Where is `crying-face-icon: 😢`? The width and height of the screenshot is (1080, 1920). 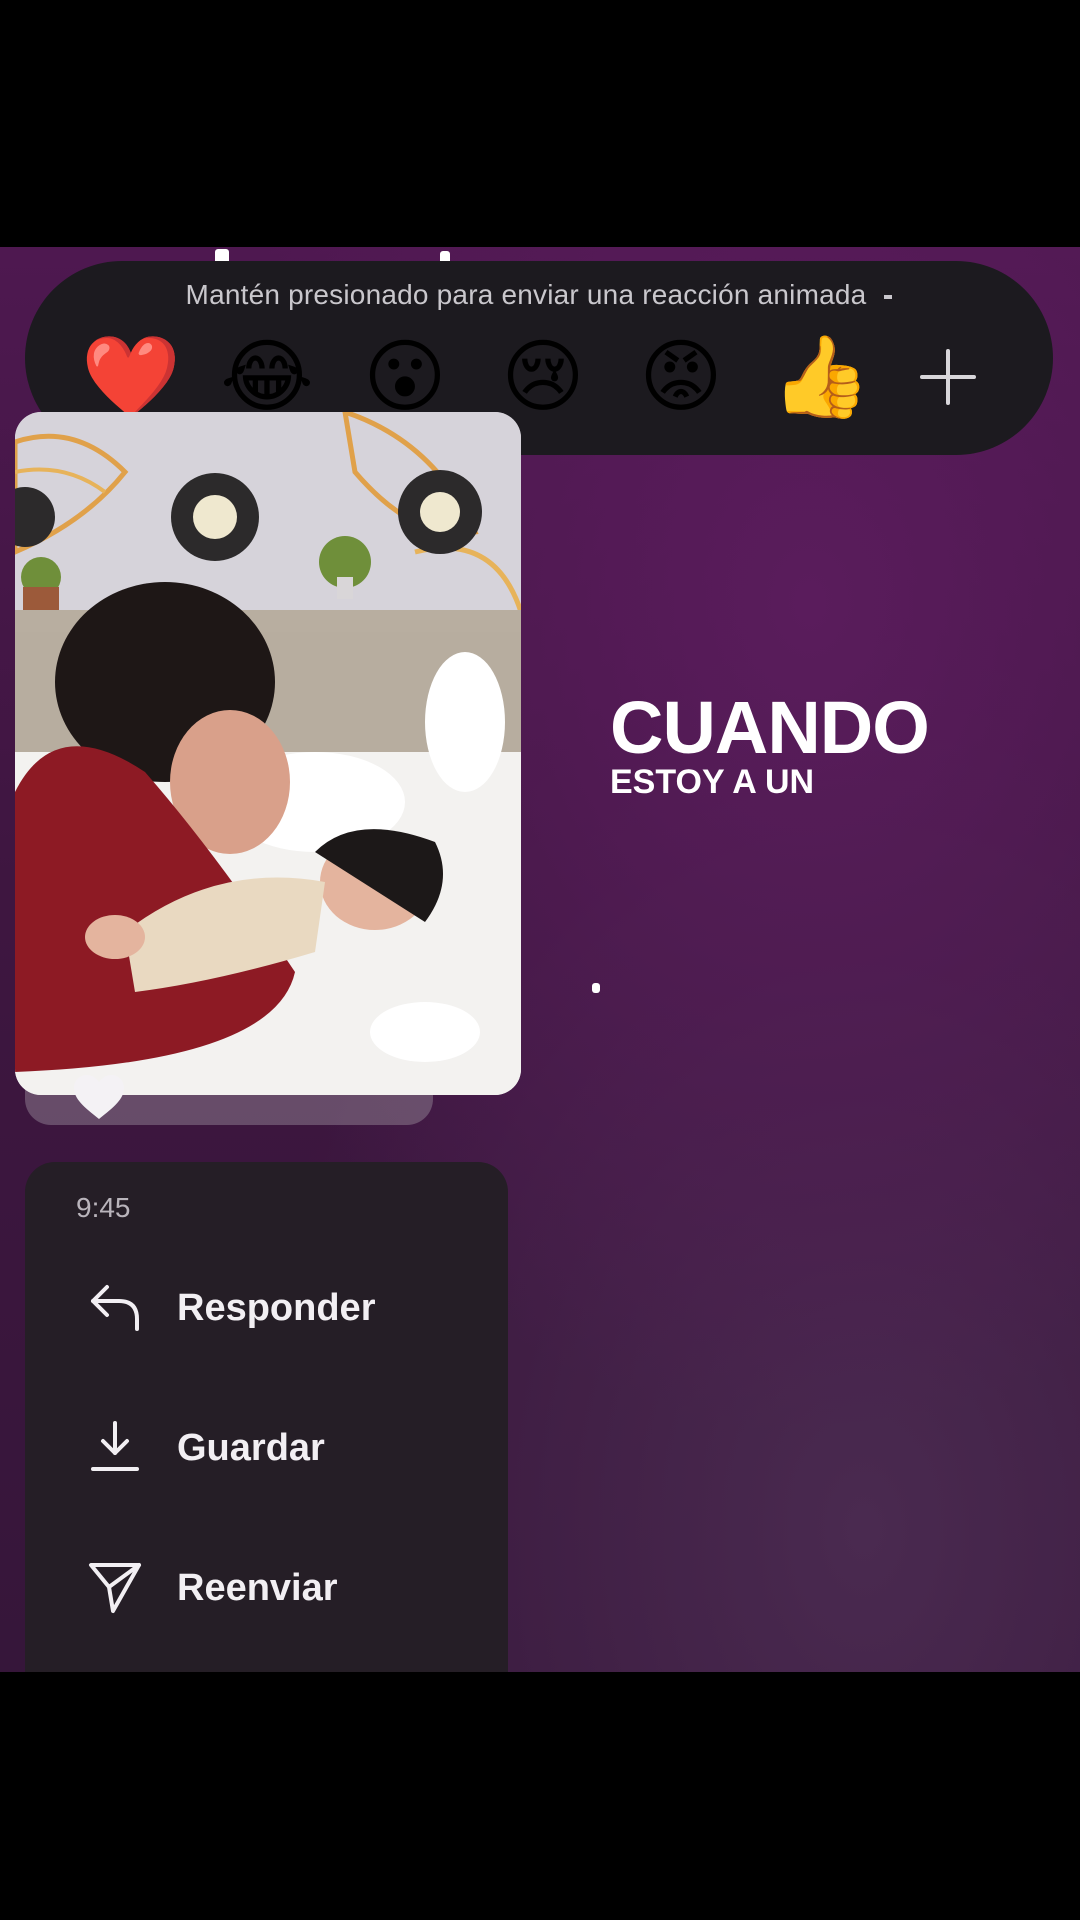 crying-face-icon: 😢 is located at coordinates (543, 377).